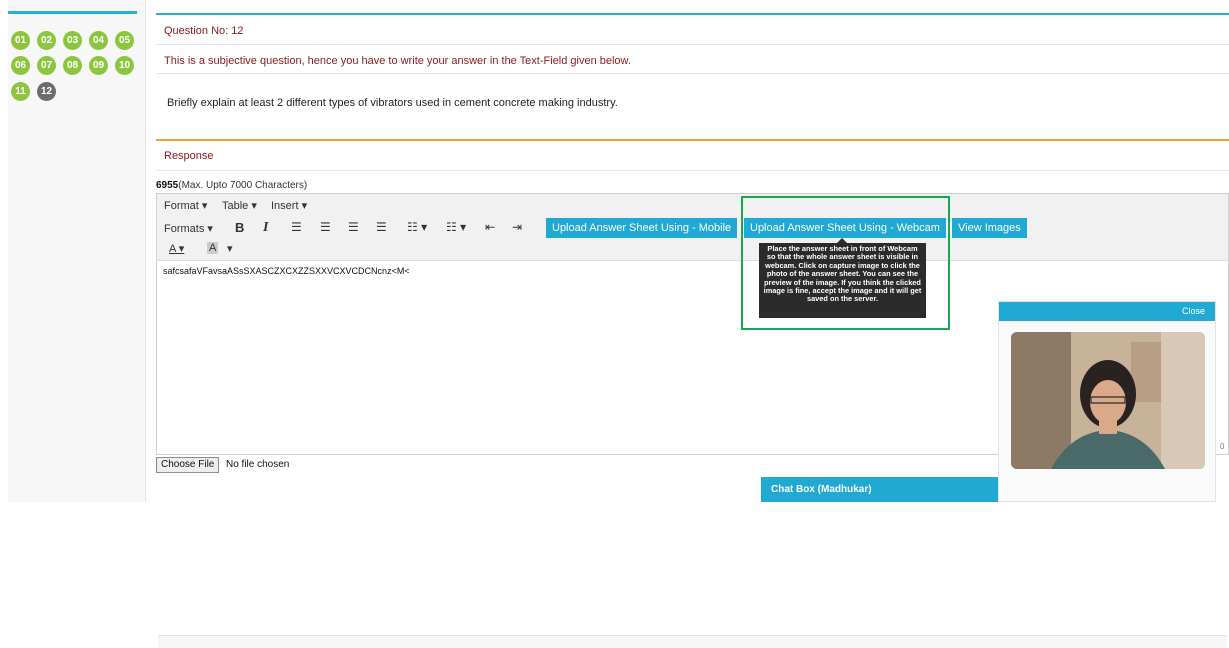  Describe the element at coordinates (325, 227) in the screenshot. I see `align-center-icon: ☰` at that location.